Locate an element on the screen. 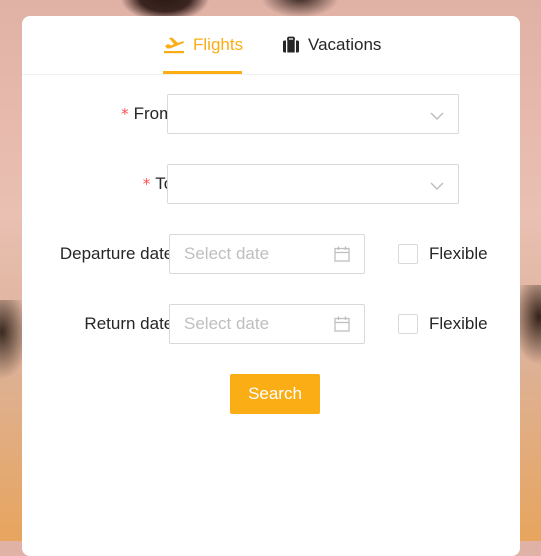 Image resolution: width=541 pixels, height=556 pixels. departure-date-picker: Select date is located at coordinates (267, 254).